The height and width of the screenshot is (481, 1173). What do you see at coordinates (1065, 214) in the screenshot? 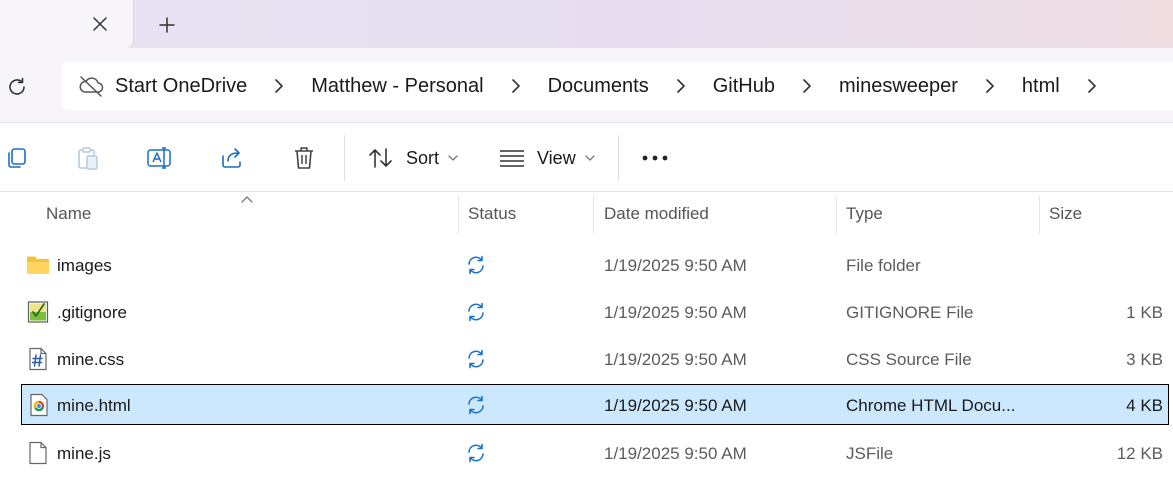
I see `column-header-size: Size` at bounding box center [1065, 214].